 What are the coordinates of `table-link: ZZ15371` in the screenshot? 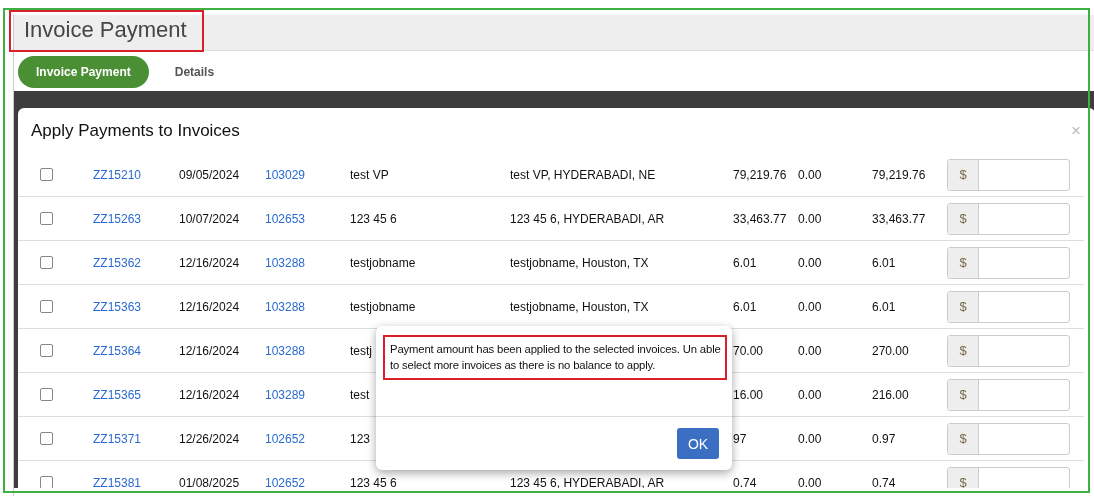 It's located at (117, 438).